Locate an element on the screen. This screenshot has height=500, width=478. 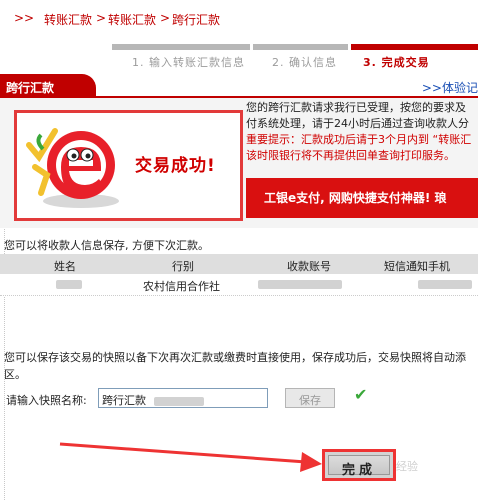
step-progress: 1. 输入转账汇款信息 2. 确认信息 3. 完成交易 is located at coordinates (295, 57).